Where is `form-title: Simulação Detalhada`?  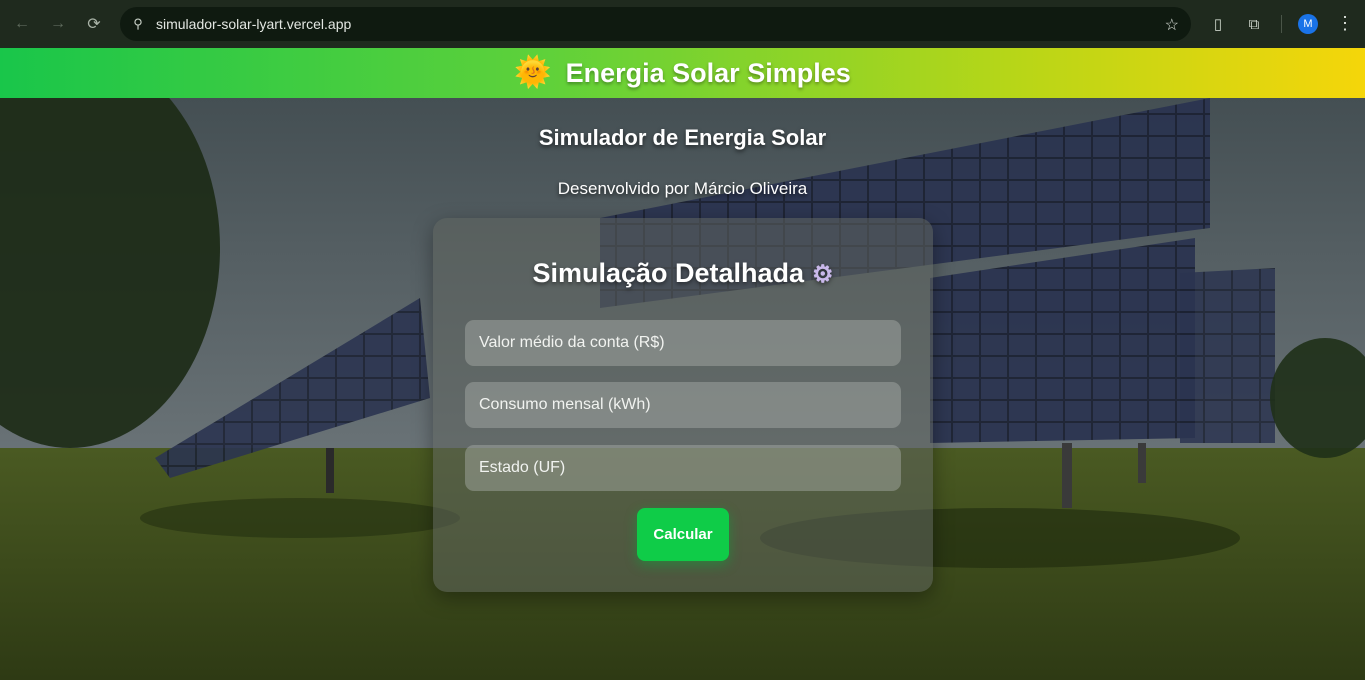
form-title: Simulação Detalhada is located at coordinates (668, 273).